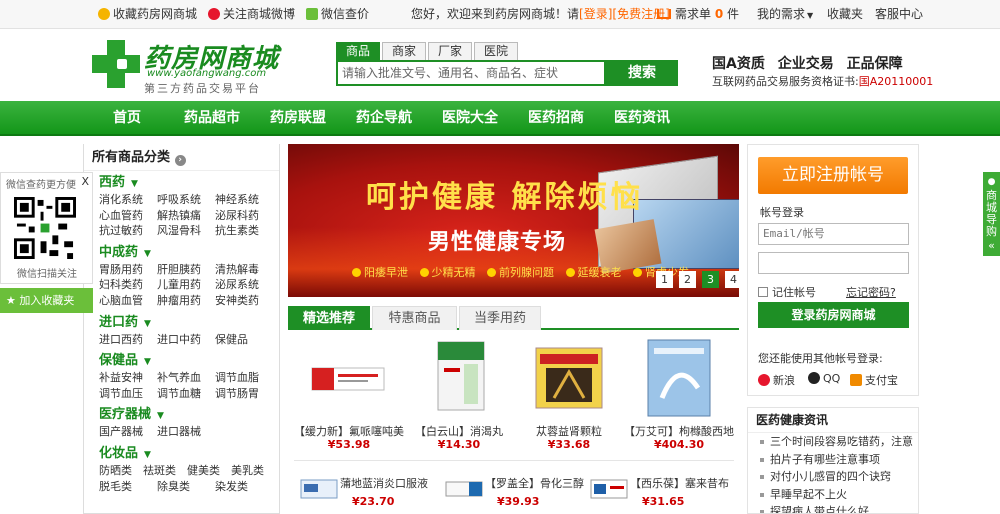 This screenshot has width=1000, height=514. What do you see at coordinates (733, 279) in the screenshot?
I see `banner-page-4: 4` at bounding box center [733, 279].